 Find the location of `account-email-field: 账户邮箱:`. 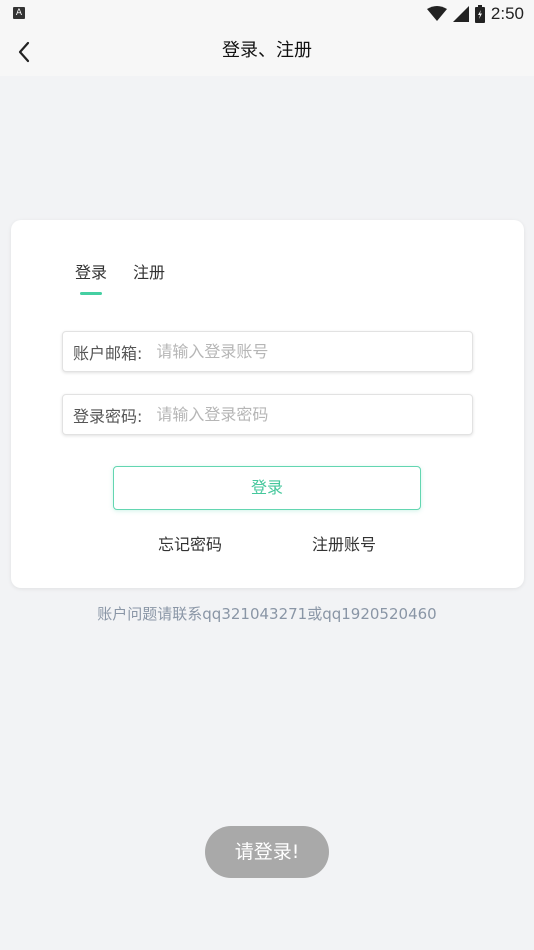

account-email-field: 账户邮箱: is located at coordinates (267, 351).